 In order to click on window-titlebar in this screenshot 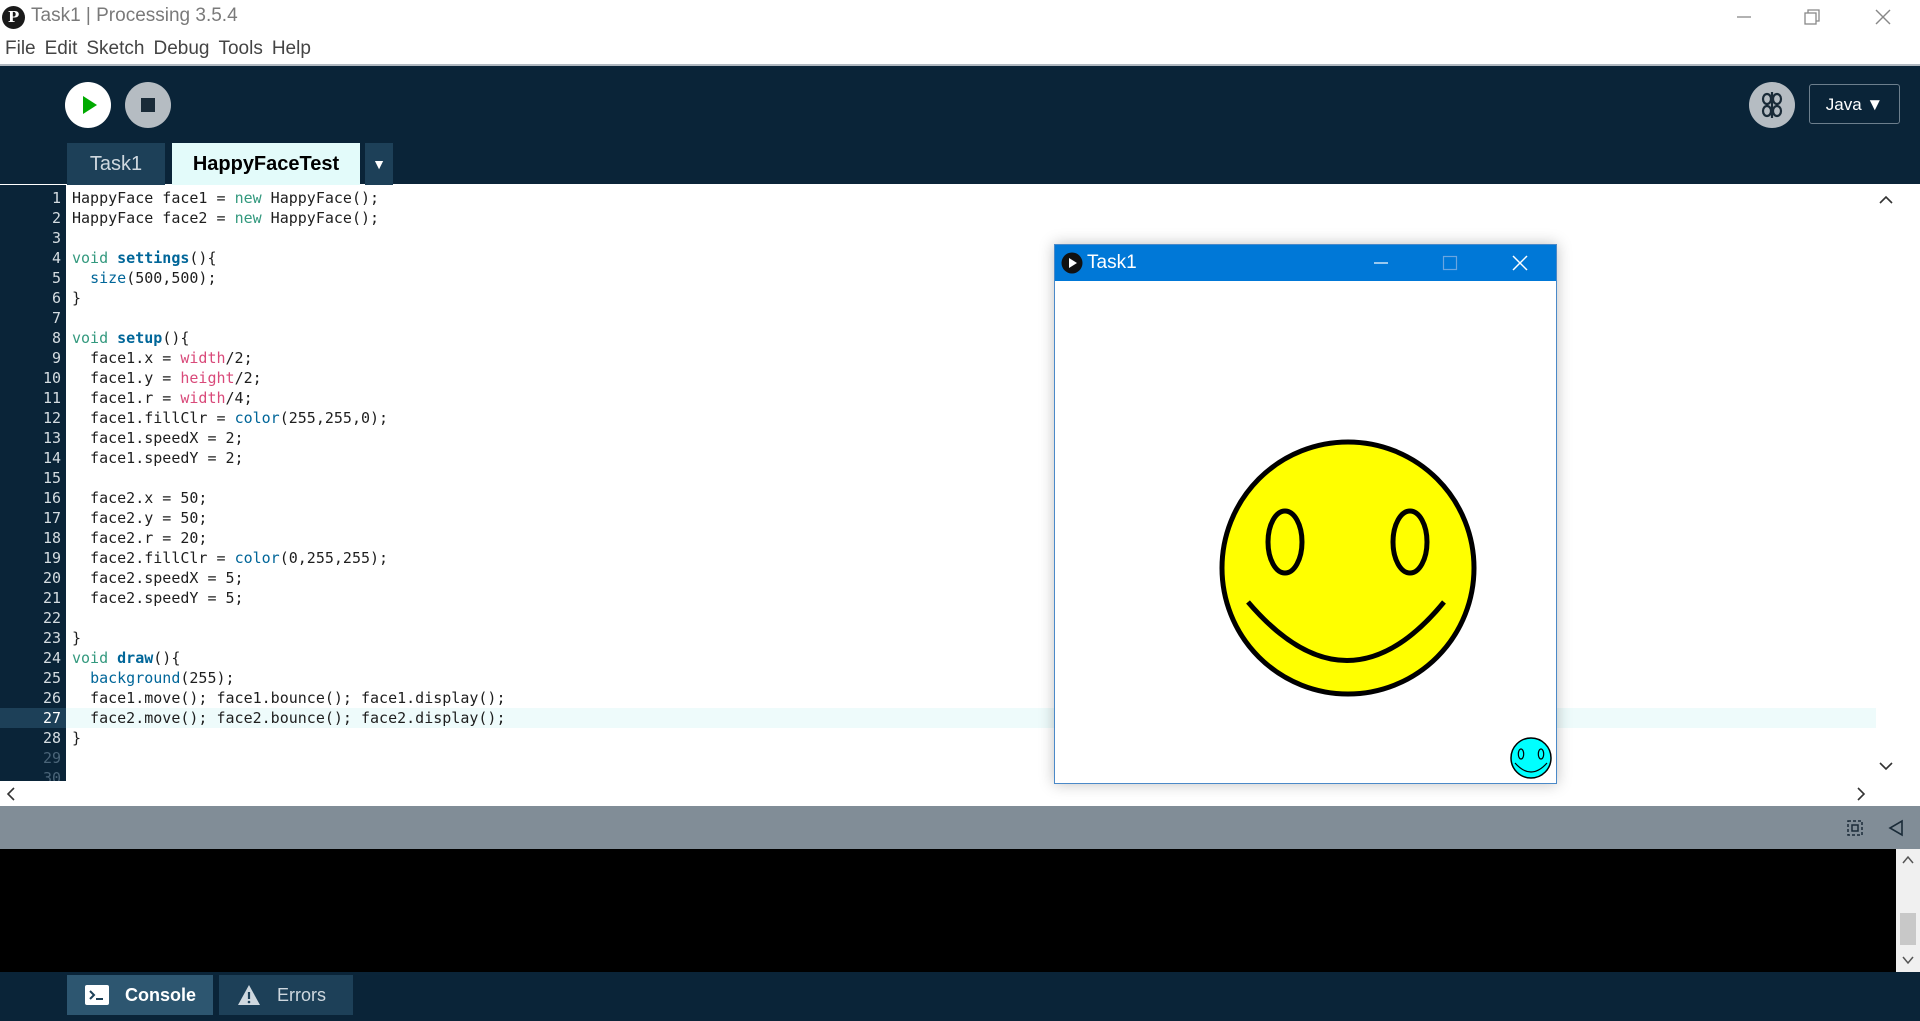, I will do `click(960, 17)`.